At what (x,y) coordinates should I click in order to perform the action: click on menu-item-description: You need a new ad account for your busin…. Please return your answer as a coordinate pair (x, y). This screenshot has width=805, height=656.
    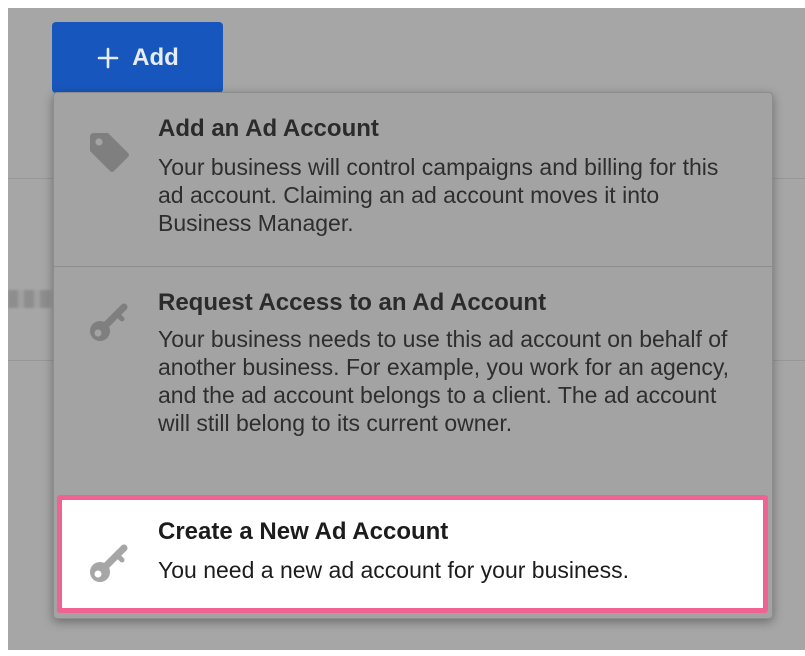
    Looking at the image, I should click on (393, 570).